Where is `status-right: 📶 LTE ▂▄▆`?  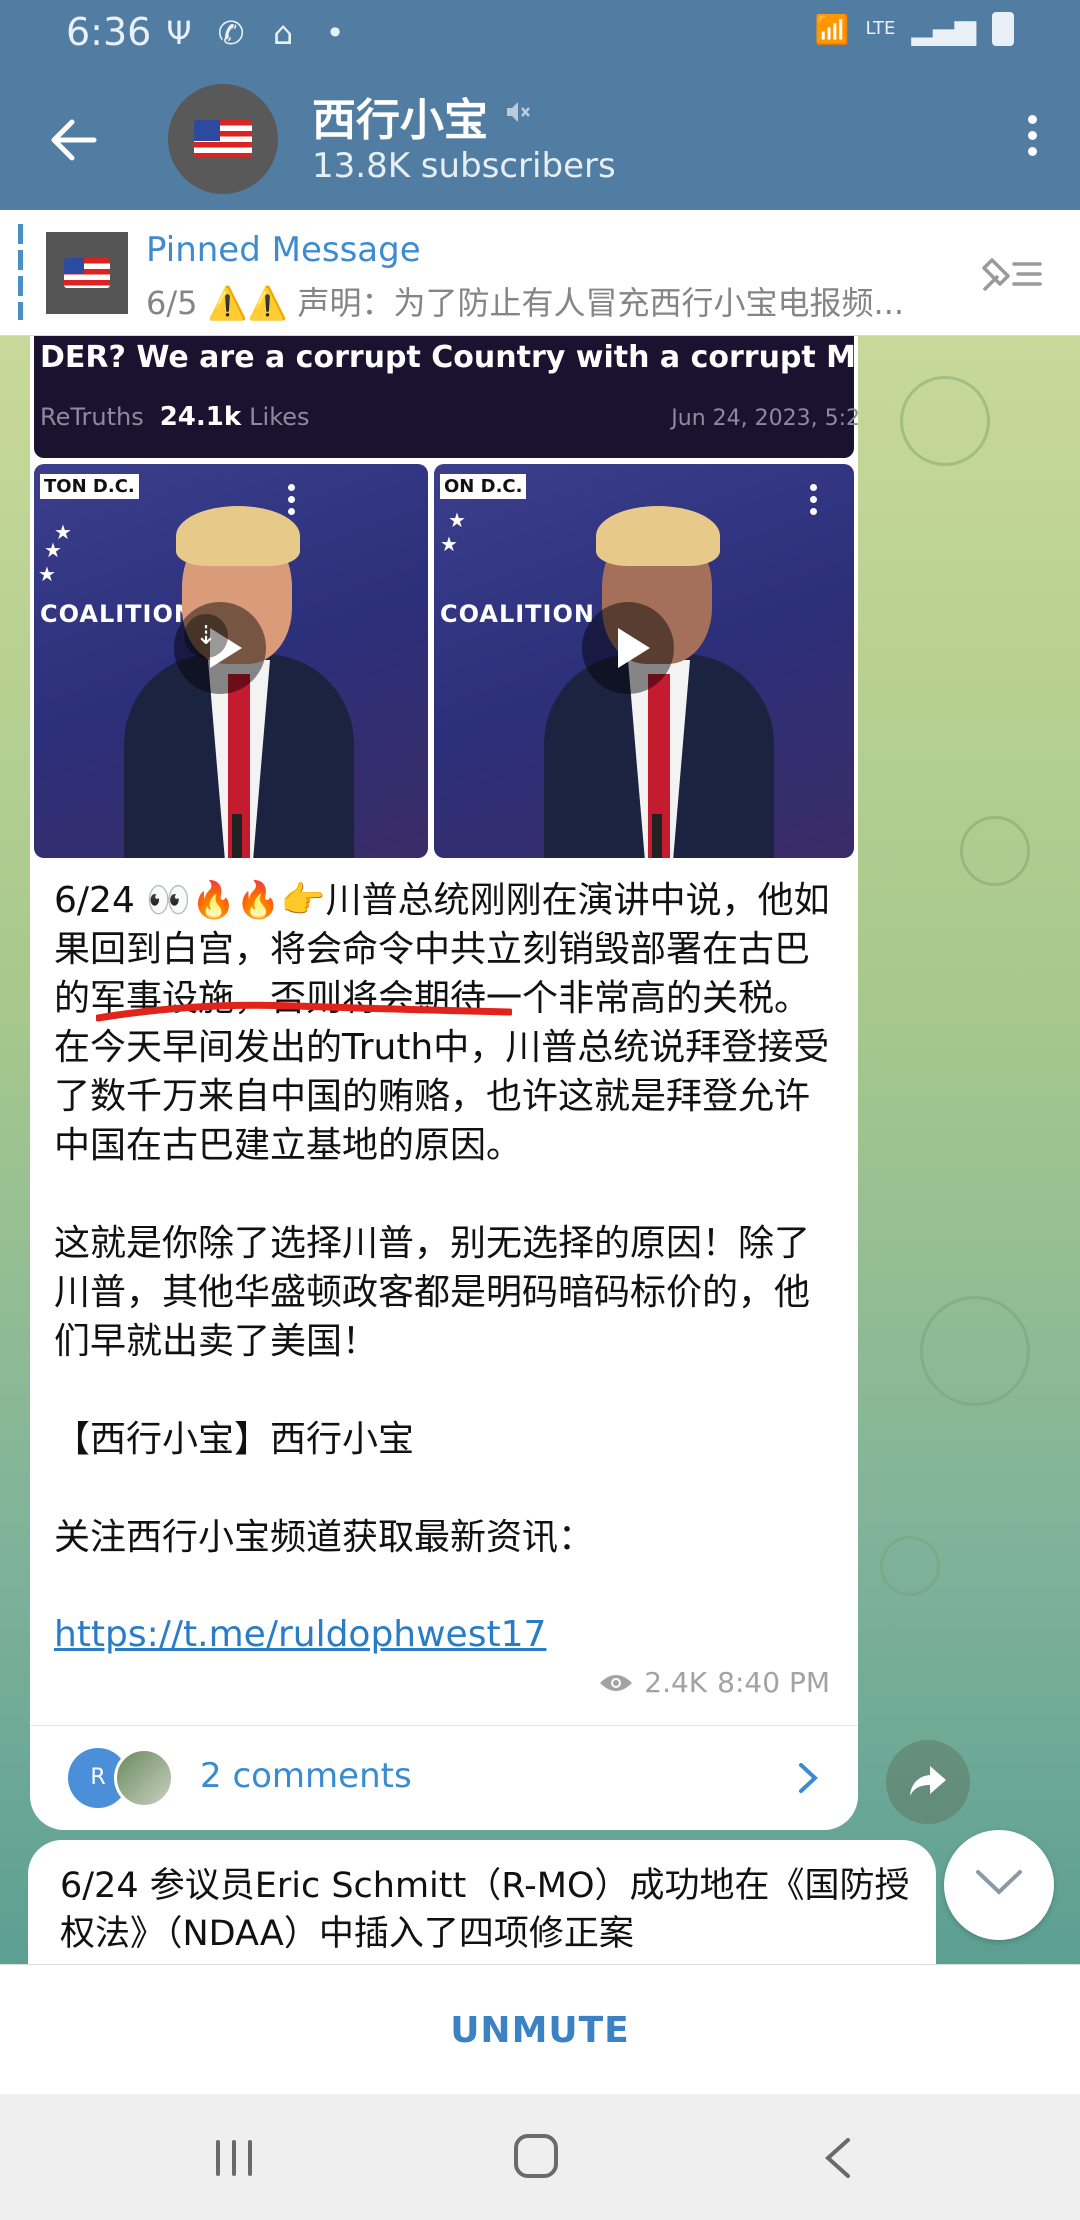
status-right: 📶 LTE ▂▄▆ is located at coordinates (914, 29).